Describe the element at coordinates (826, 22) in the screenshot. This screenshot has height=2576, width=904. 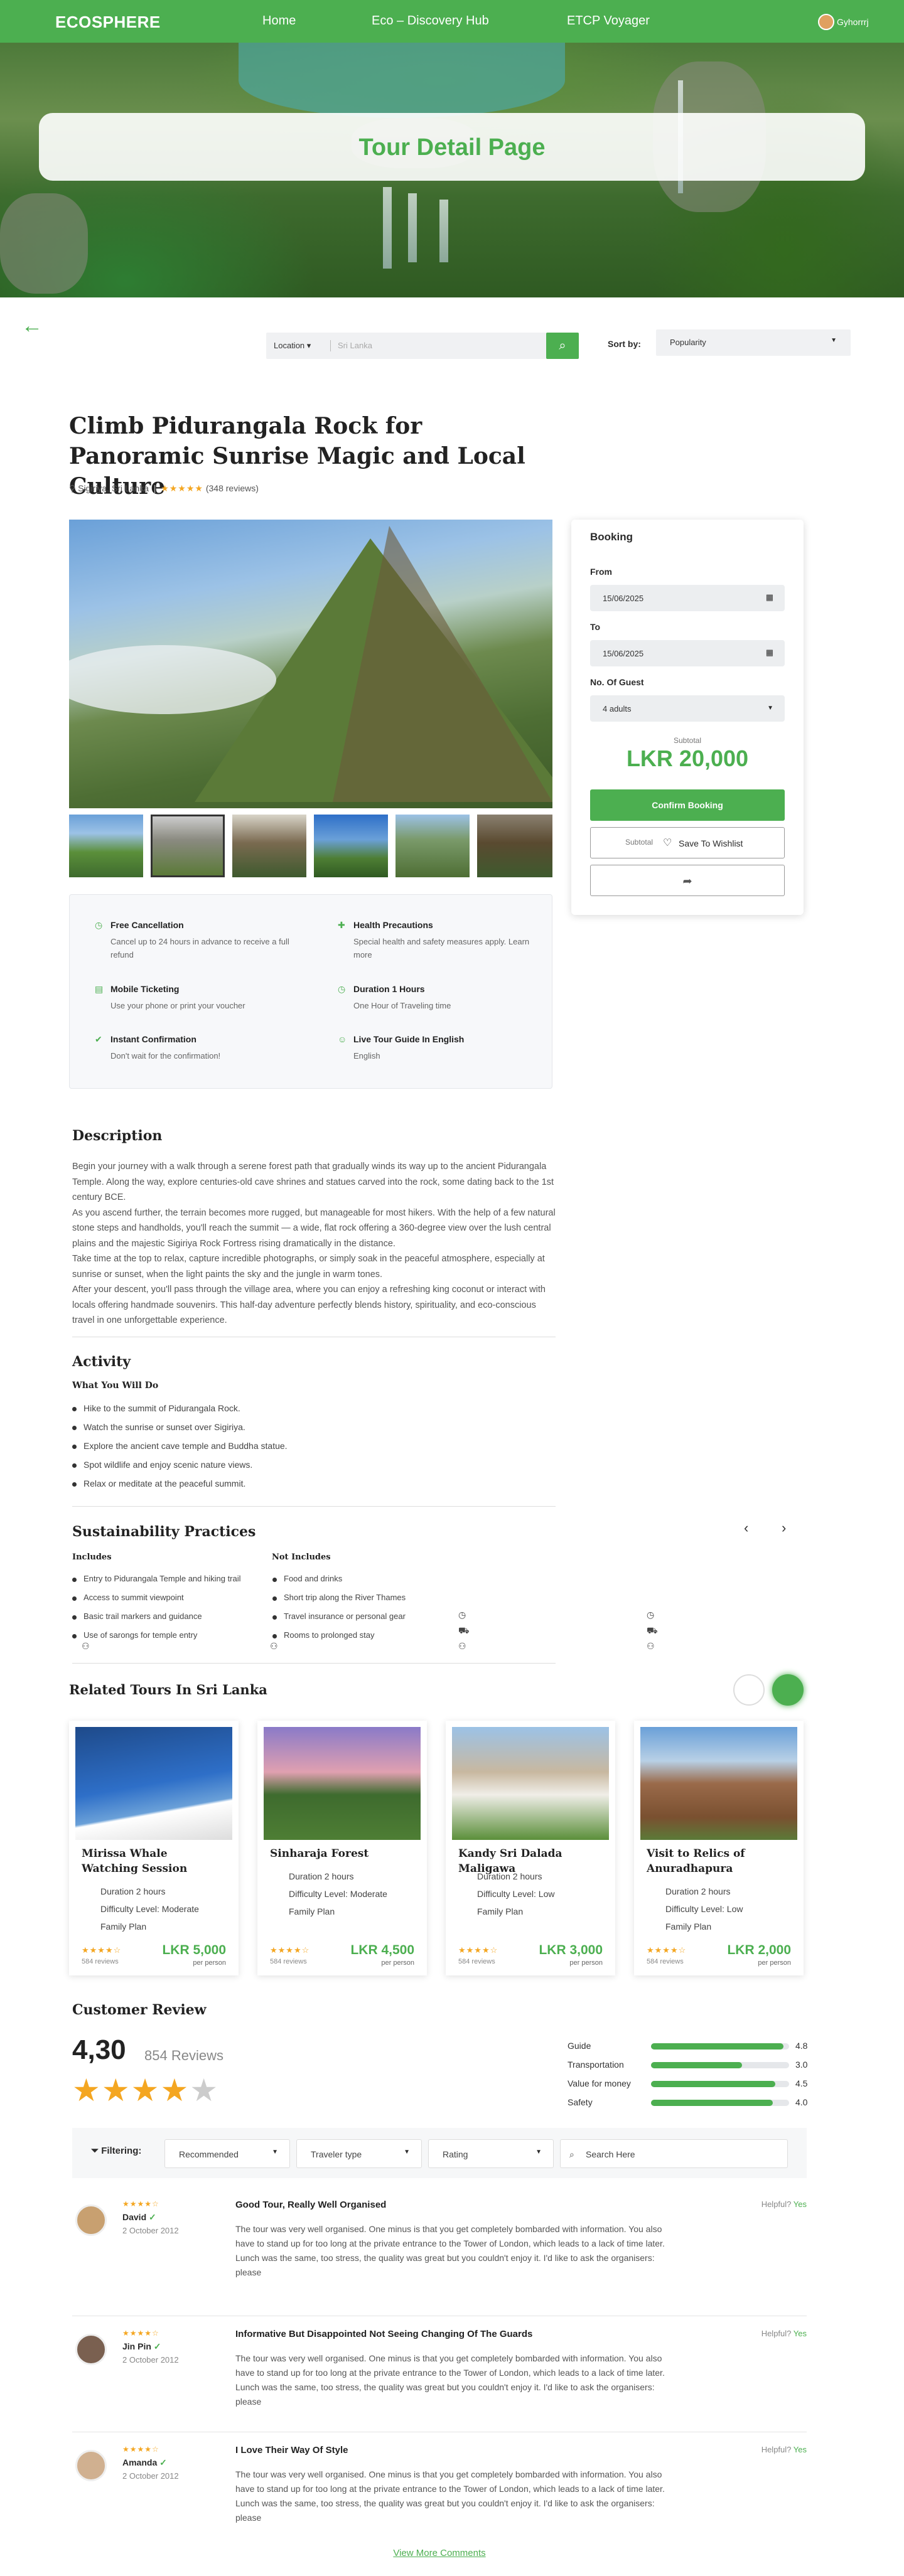
I see `user-avatar` at that location.